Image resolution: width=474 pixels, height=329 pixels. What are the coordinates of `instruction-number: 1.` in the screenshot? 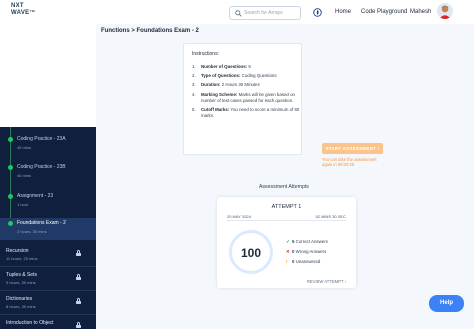 It's located at (194, 66).